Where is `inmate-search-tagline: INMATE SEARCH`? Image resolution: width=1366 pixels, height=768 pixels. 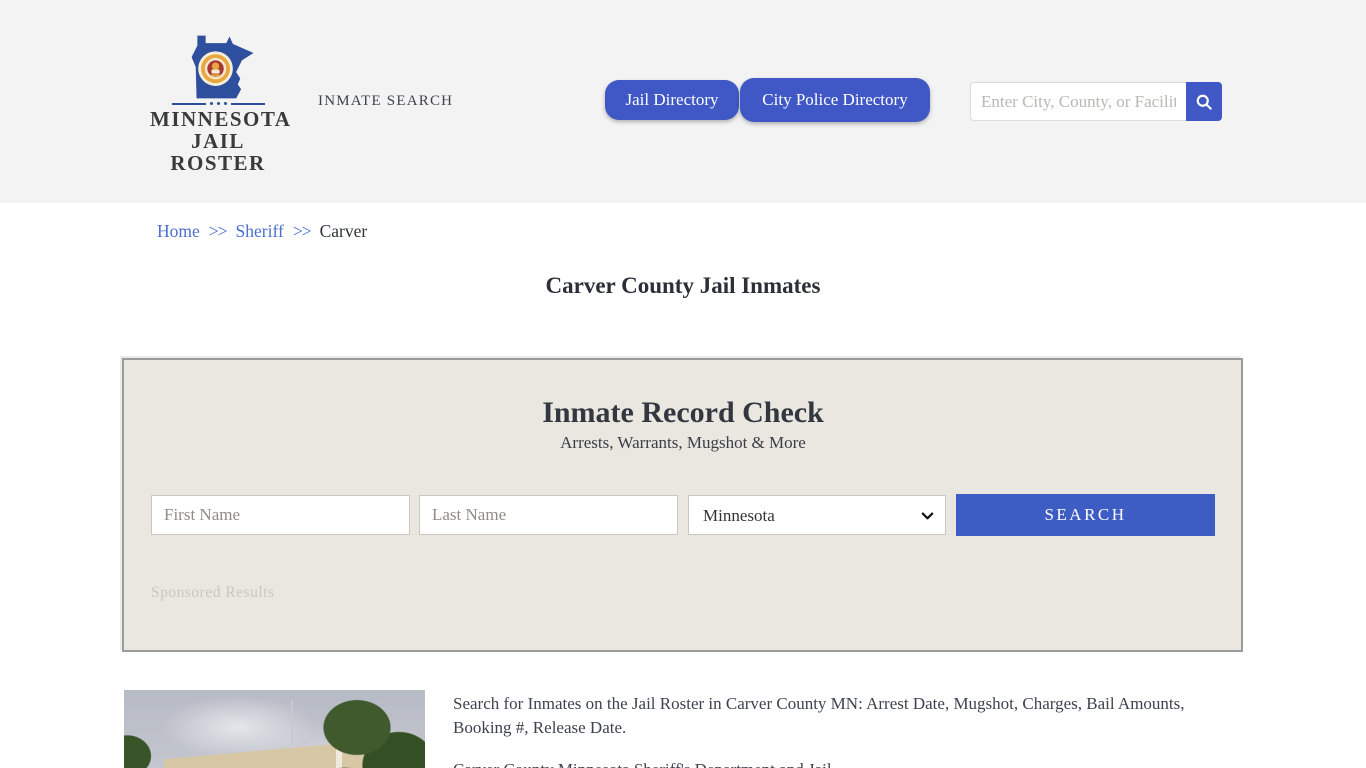
inmate-search-tagline: INMATE SEARCH is located at coordinates (386, 101).